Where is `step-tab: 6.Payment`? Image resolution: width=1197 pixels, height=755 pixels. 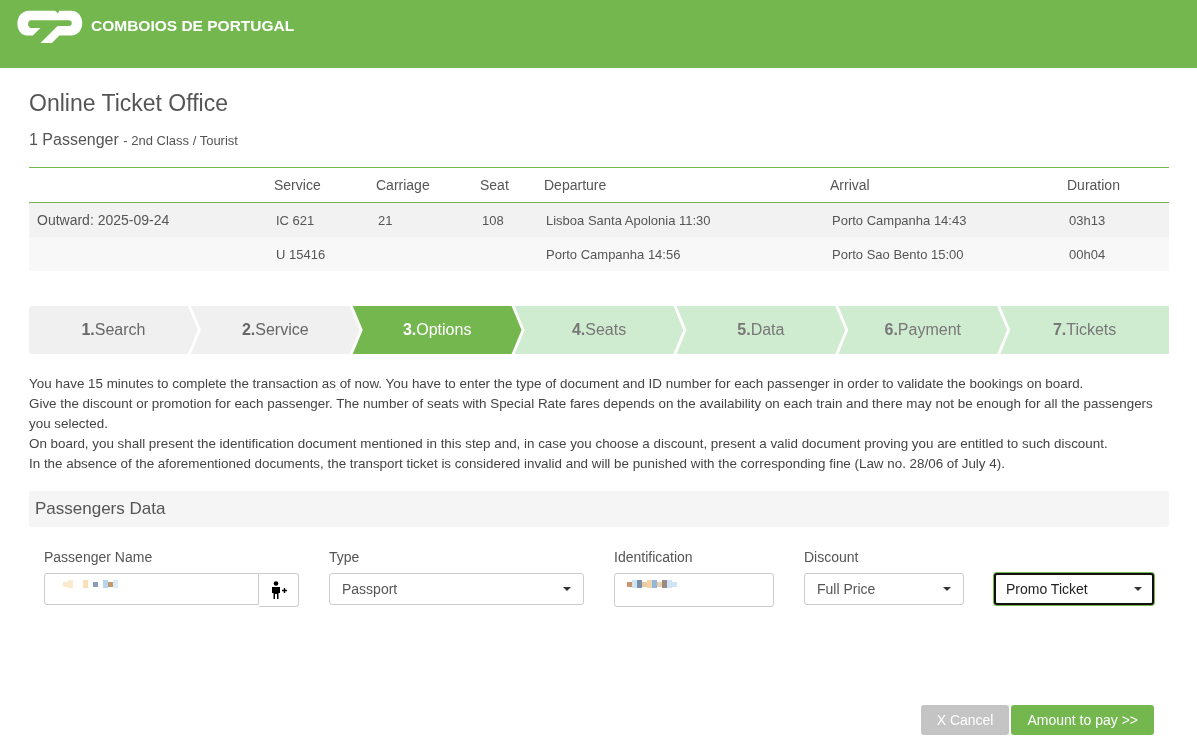
step-tab: 6.Payment is located at coordinates (923, 330).